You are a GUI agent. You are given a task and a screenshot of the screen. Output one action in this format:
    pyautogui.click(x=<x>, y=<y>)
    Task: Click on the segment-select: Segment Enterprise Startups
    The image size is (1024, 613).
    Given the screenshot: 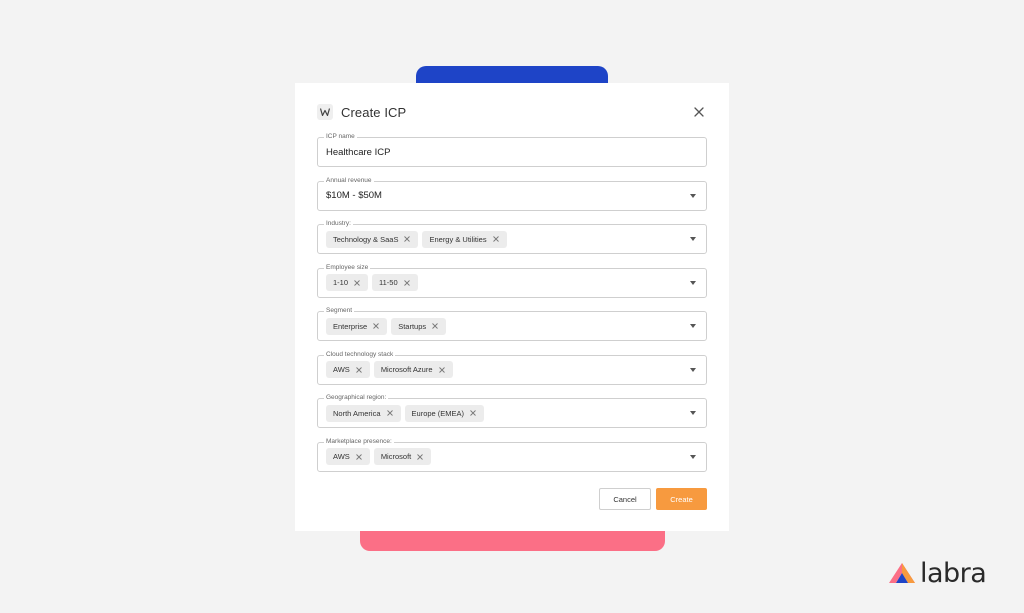 What is the action you would take?
    pyautogui.click(x=512, y=324)
    